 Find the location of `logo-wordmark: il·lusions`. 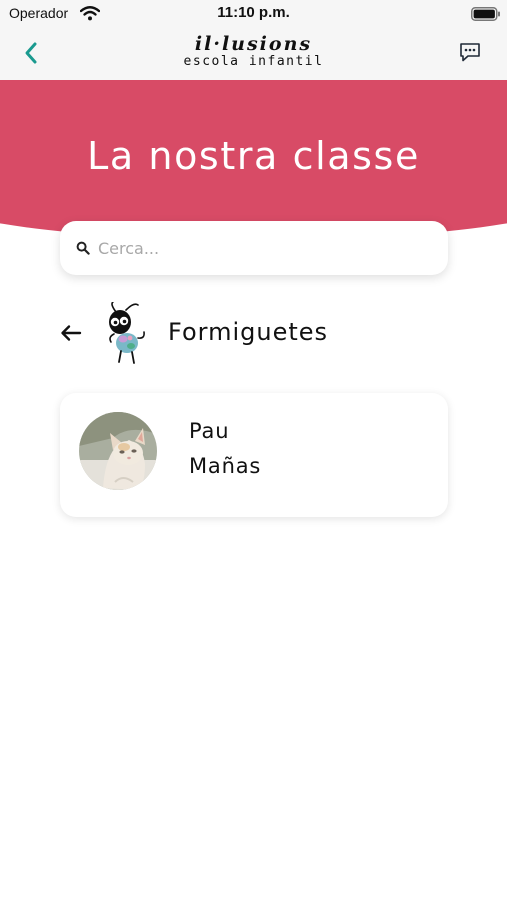

logo-wordmark: il·lusions is located at coordinates (253, 44).